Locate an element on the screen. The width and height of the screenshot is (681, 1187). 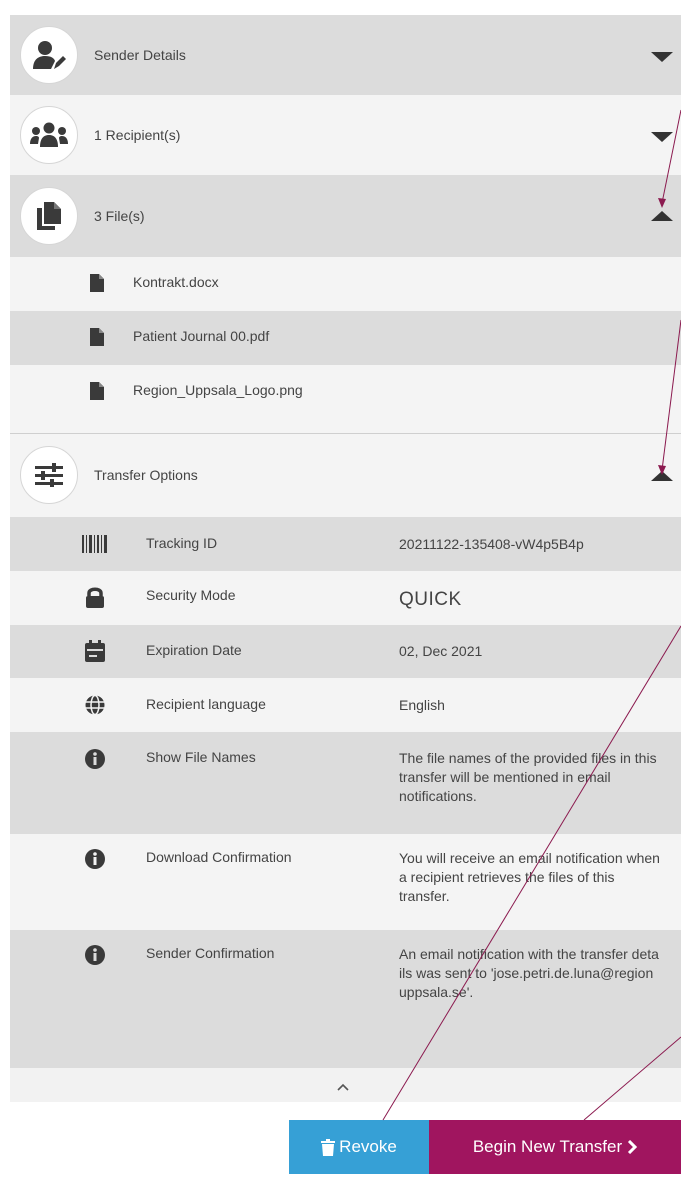
option-row-tracking-id: Tracking ID 20211122-135408-vW4p5B4p is located at coordinates (345, 544).